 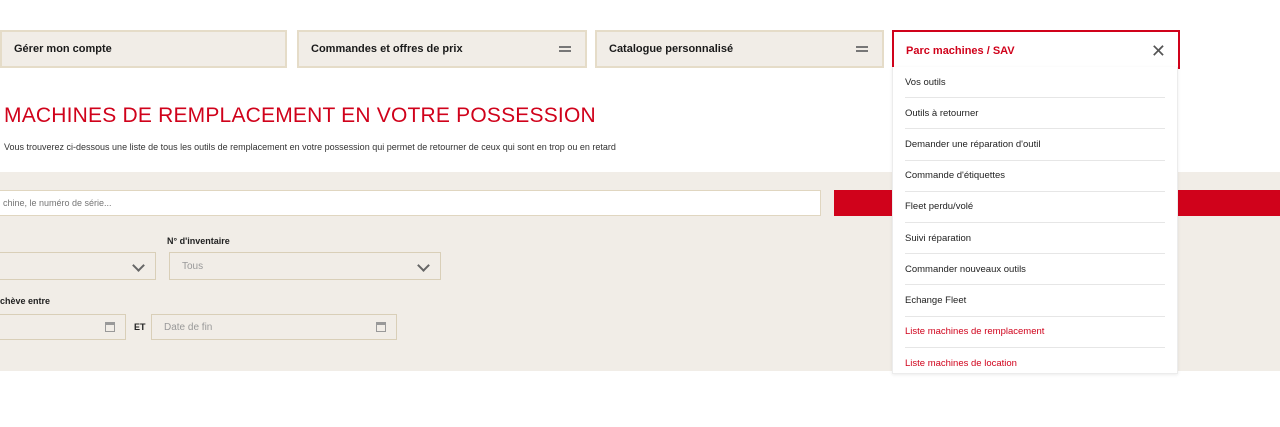 What do you see at coordinates (1035, 145) in the screenshot?
I see `menu-item-demander-reparation: Demander une réparation d'outil` at bounding box center [1035, 145].